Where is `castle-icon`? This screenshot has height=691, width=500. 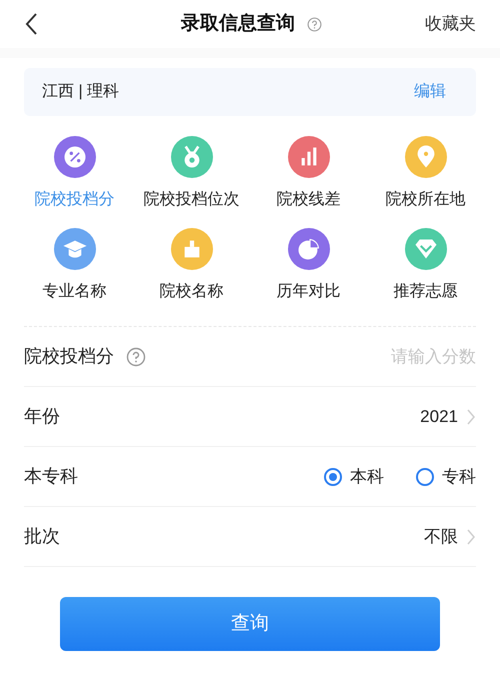 castle-icon is located at coordinates (191, 249).